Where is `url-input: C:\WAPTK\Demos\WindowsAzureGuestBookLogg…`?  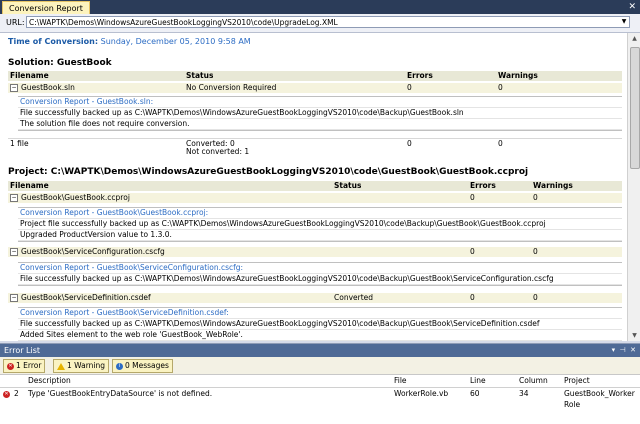
url-input: C:\WAPTK\Demos\WindowsAzureGuestBookLogg… is located at coordinates (328, 22).